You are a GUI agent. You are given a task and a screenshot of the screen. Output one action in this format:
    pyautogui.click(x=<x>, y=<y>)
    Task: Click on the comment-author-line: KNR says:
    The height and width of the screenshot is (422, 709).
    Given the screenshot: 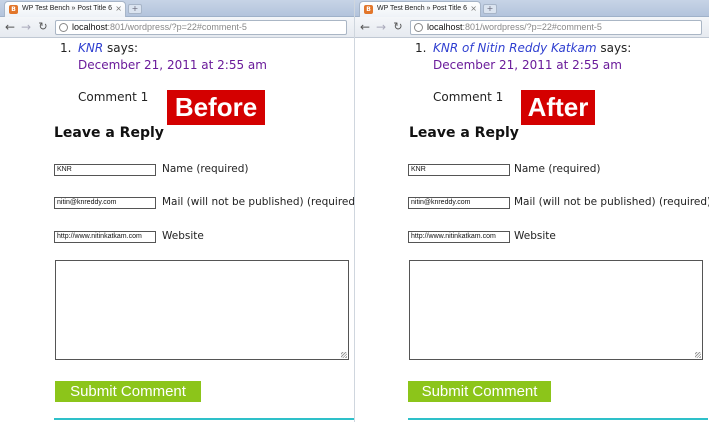 What is the action you would take?
    pyautogui.click(x=108, y=48)
    